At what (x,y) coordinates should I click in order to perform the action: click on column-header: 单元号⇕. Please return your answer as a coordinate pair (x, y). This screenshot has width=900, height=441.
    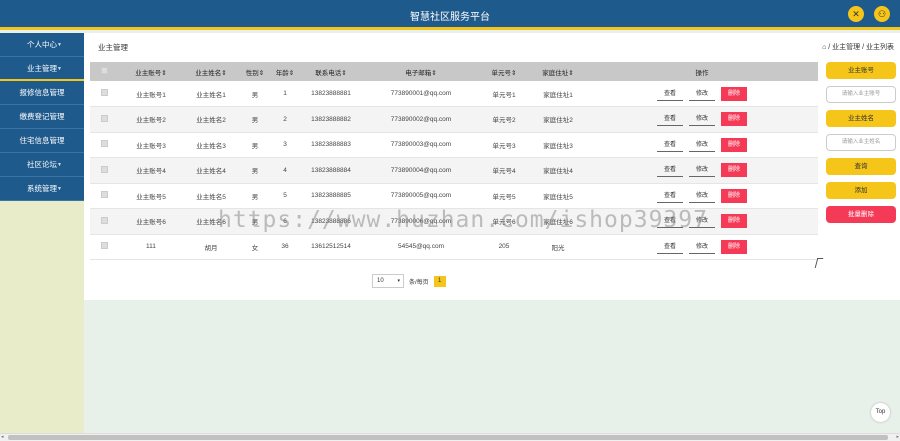
    Looking at the image, I should click on (504, 71).